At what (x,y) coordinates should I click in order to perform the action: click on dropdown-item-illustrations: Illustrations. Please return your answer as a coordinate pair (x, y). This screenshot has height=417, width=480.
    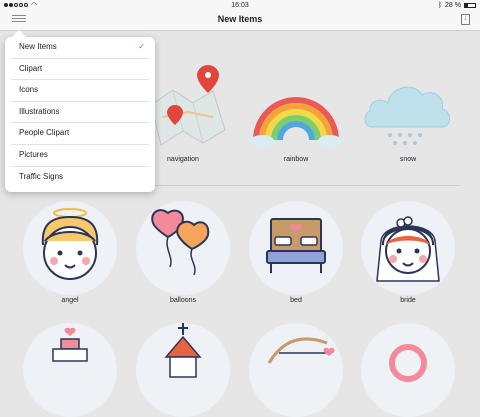
    Looking at the image, I should click on (80, 113).